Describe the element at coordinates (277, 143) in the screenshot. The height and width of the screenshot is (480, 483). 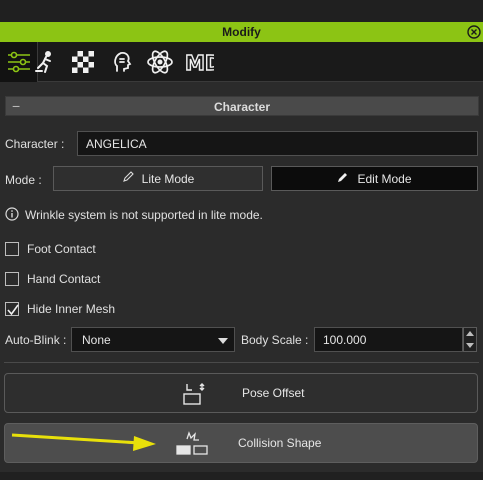
I see `character-name-field: ANGELICA` at that location.